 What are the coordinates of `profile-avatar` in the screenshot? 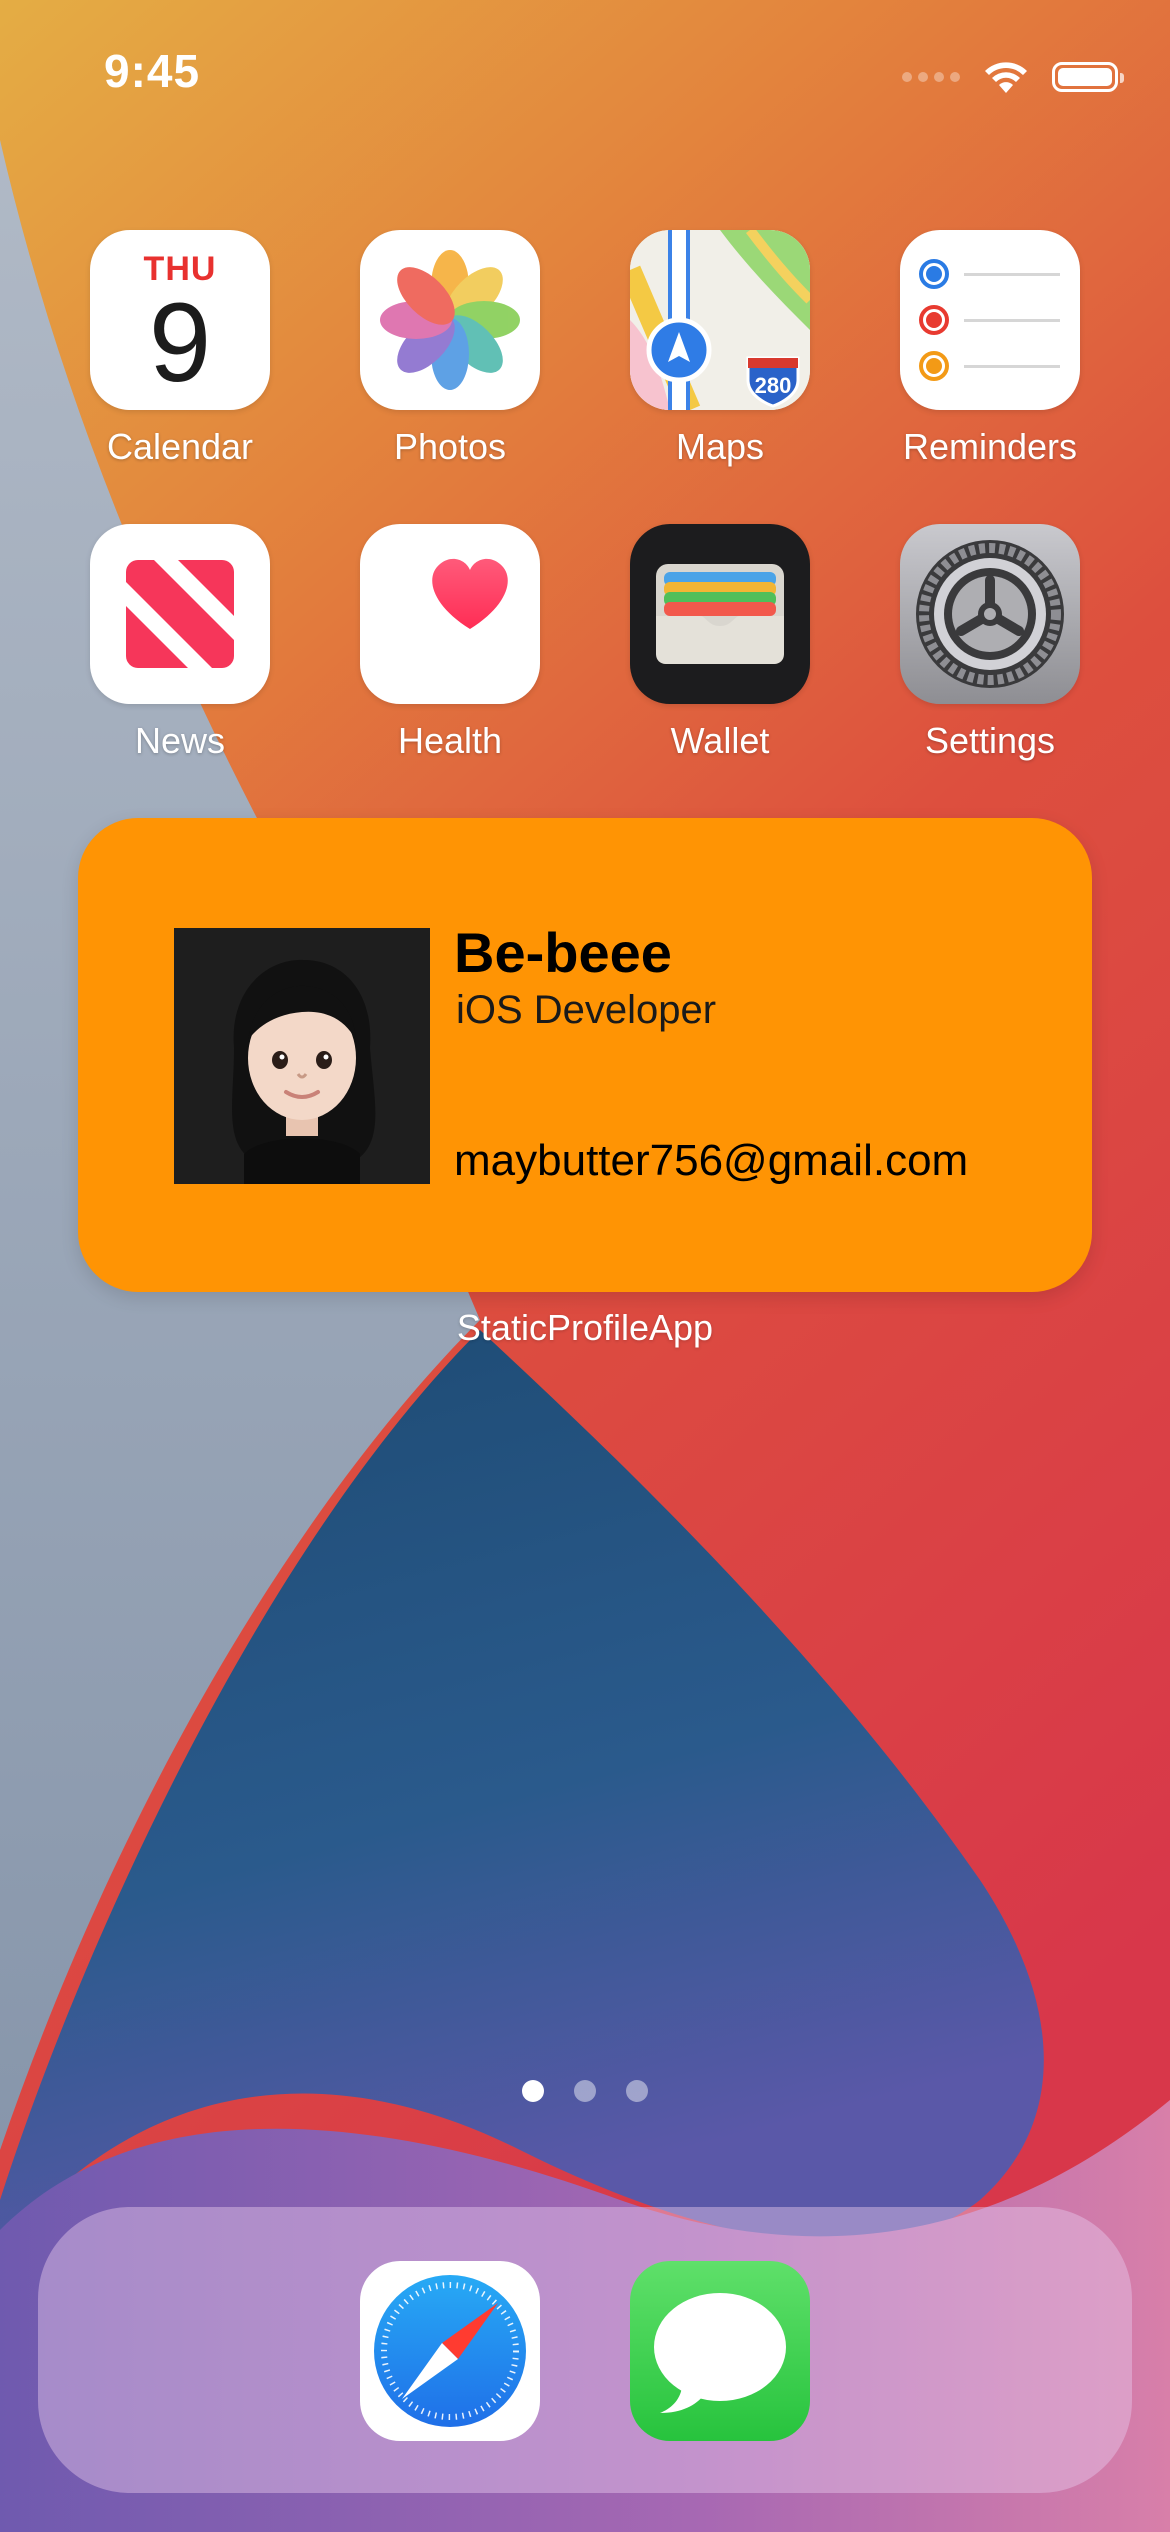 It's located at (302, 1056).